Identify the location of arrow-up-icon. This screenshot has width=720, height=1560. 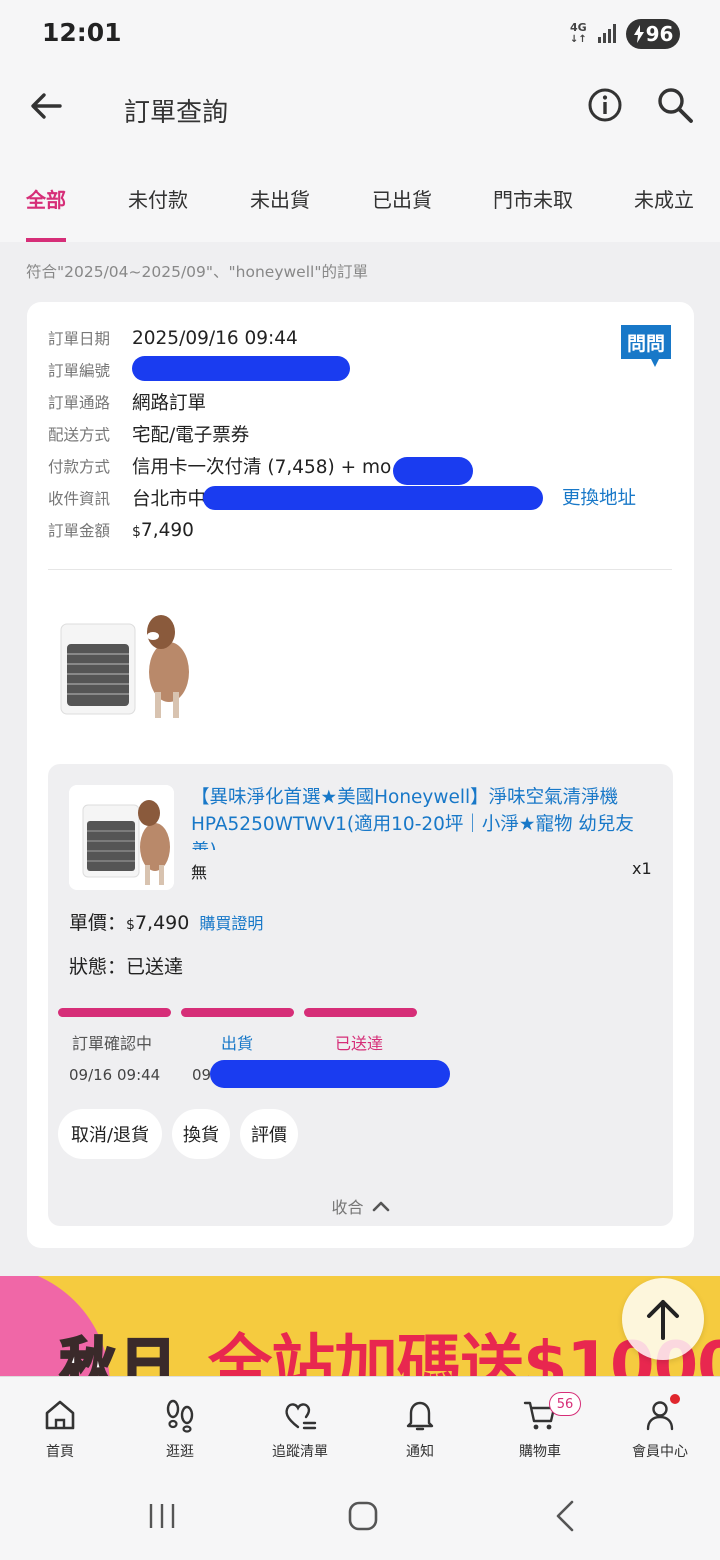
(663, 1320).